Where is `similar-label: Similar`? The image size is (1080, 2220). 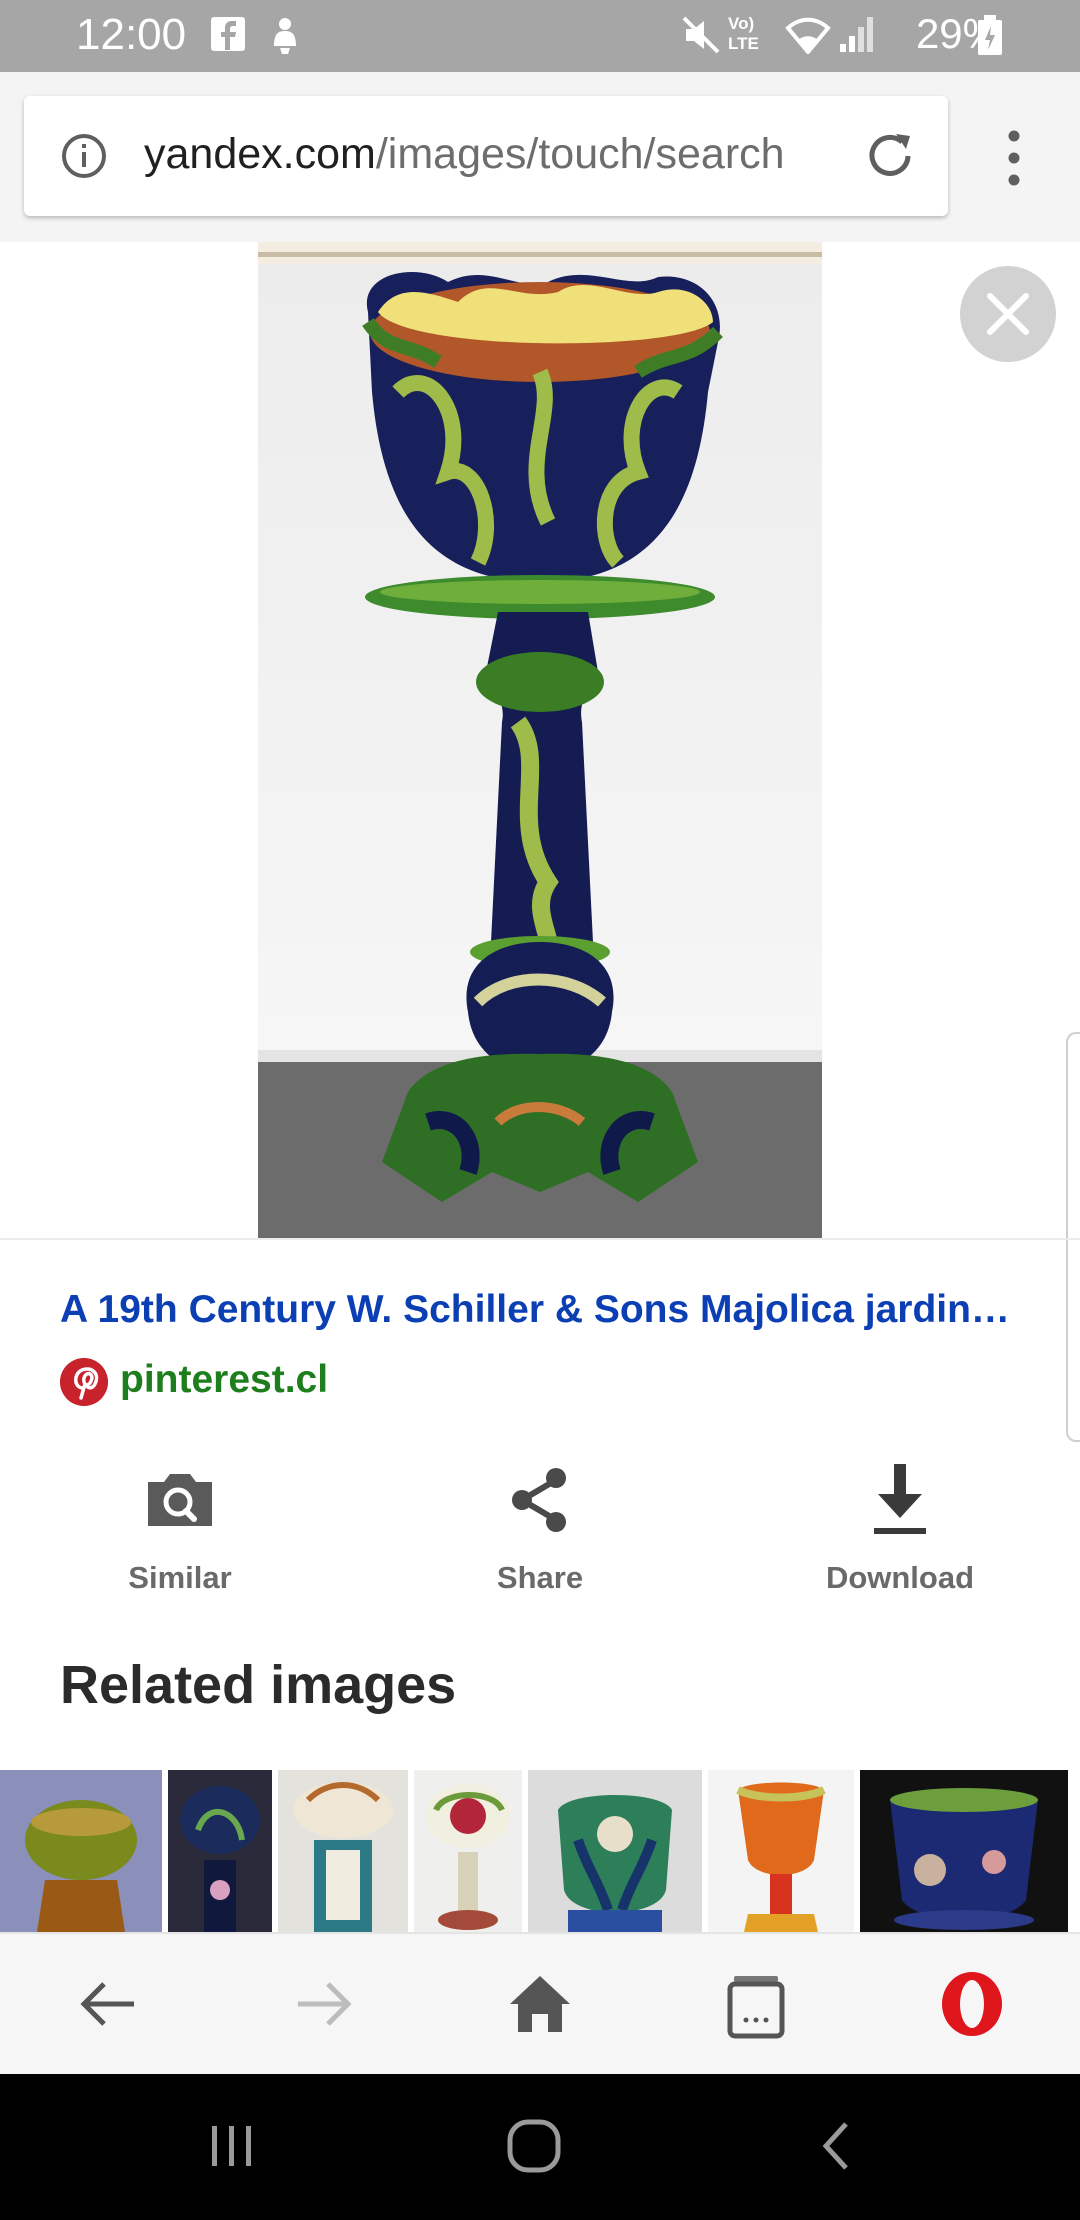
similar-label: Similar is located at coordinates (180, 1577).